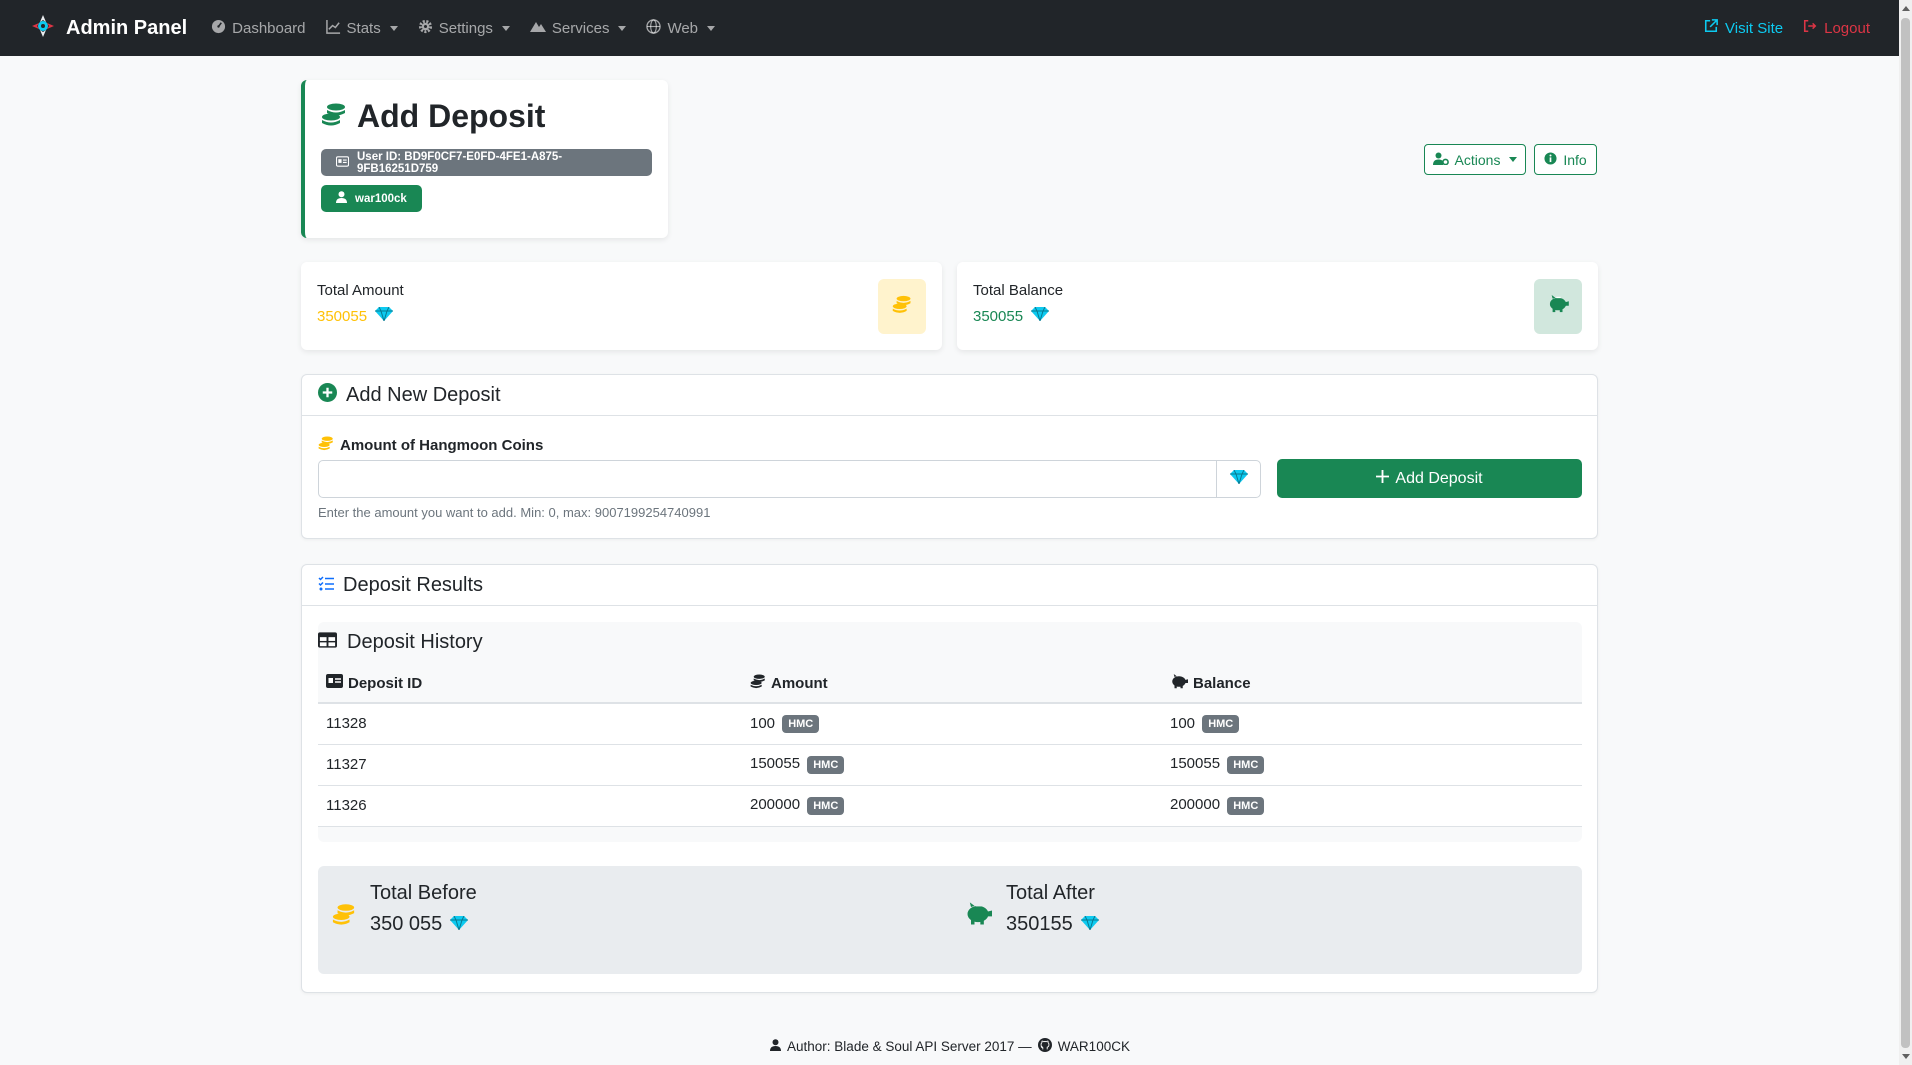 Image resolution: width=1912 pixels, height=1065 pixels. I want to click on logout-label: Logout, so click(1847, 28).